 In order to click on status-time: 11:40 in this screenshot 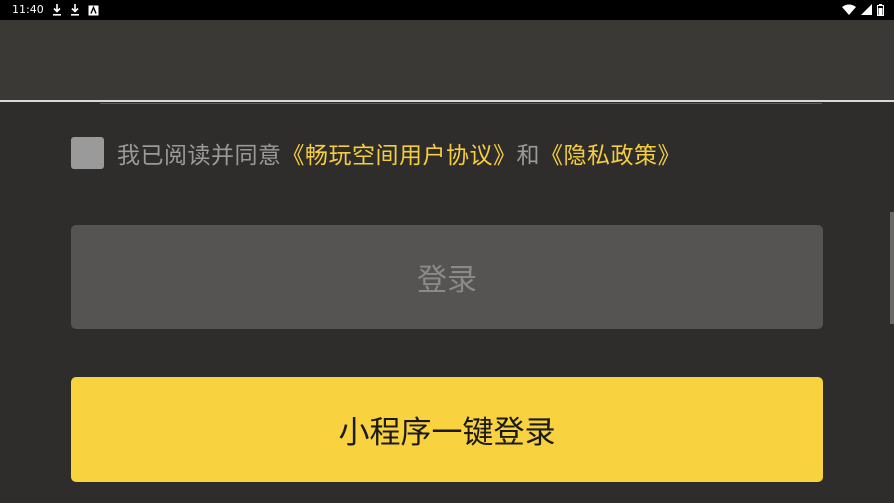, I will do `click(28, 9)`.